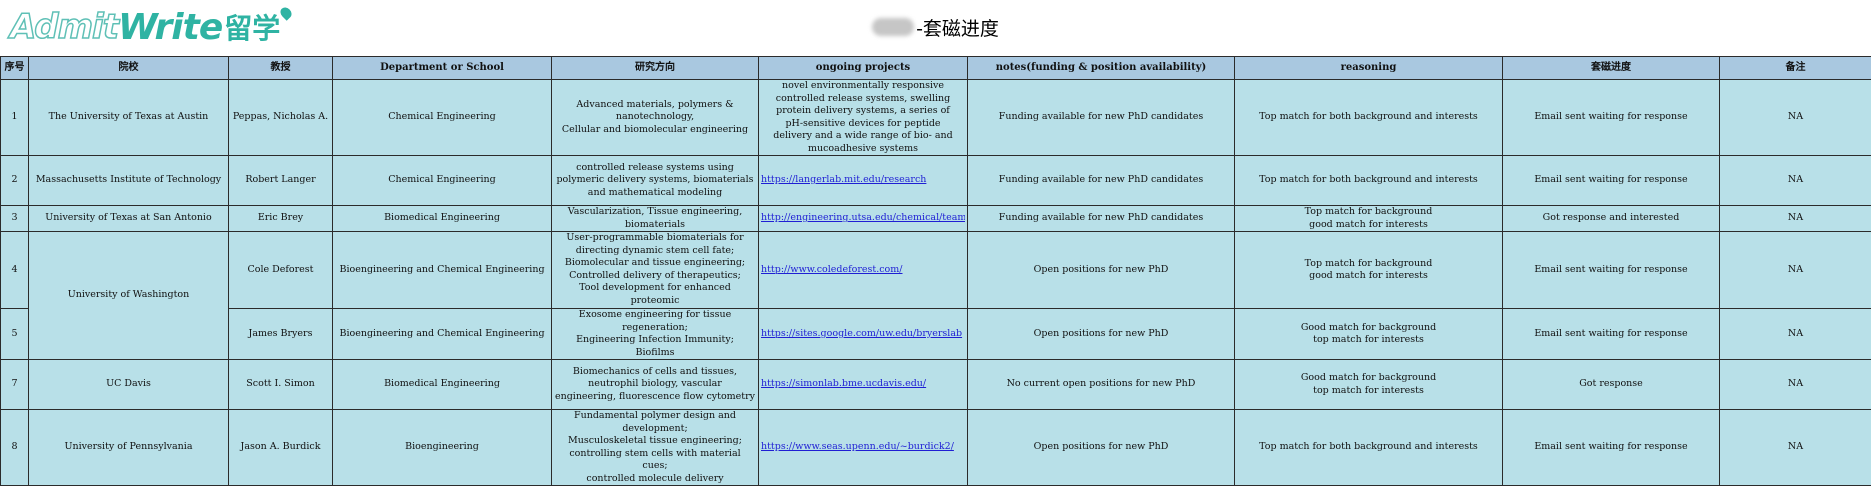 This screenshot has height=486, width=1871. Describe the element at coordinates (281, 118) in the screenshot. I see `cell-professor: Peppas, Nicholas A.` at that location.